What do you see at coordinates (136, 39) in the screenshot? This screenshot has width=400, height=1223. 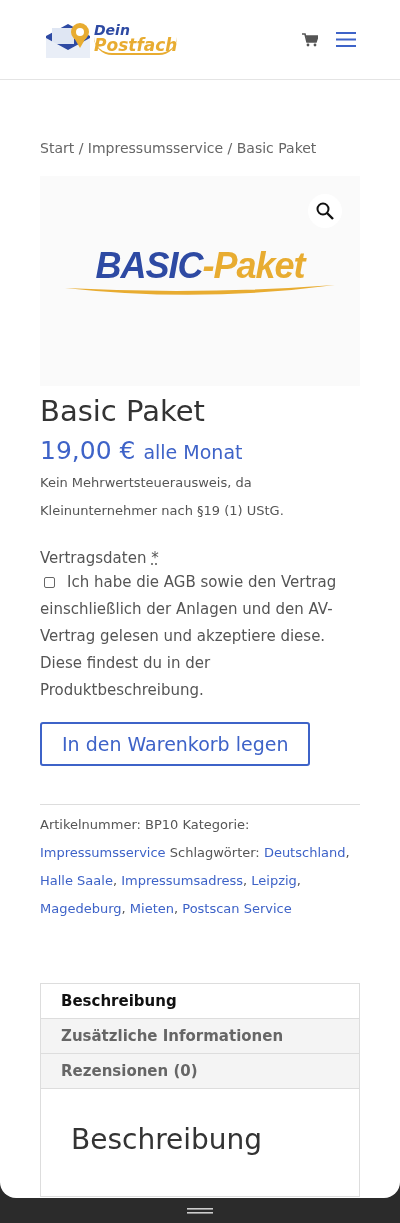 I see `site-logo: Dein Postfach` at bounding box center [136, 39].